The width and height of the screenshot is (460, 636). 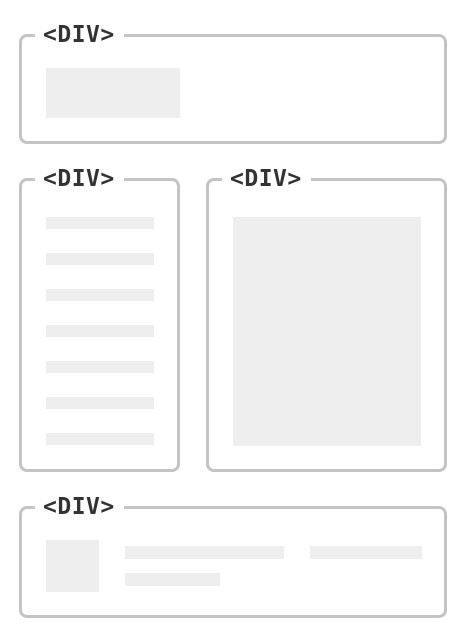 What do you see at coordinates (72, 566) in the screenshot?
I see `placeholder-thumbnail` at bounding box center [72, 566].